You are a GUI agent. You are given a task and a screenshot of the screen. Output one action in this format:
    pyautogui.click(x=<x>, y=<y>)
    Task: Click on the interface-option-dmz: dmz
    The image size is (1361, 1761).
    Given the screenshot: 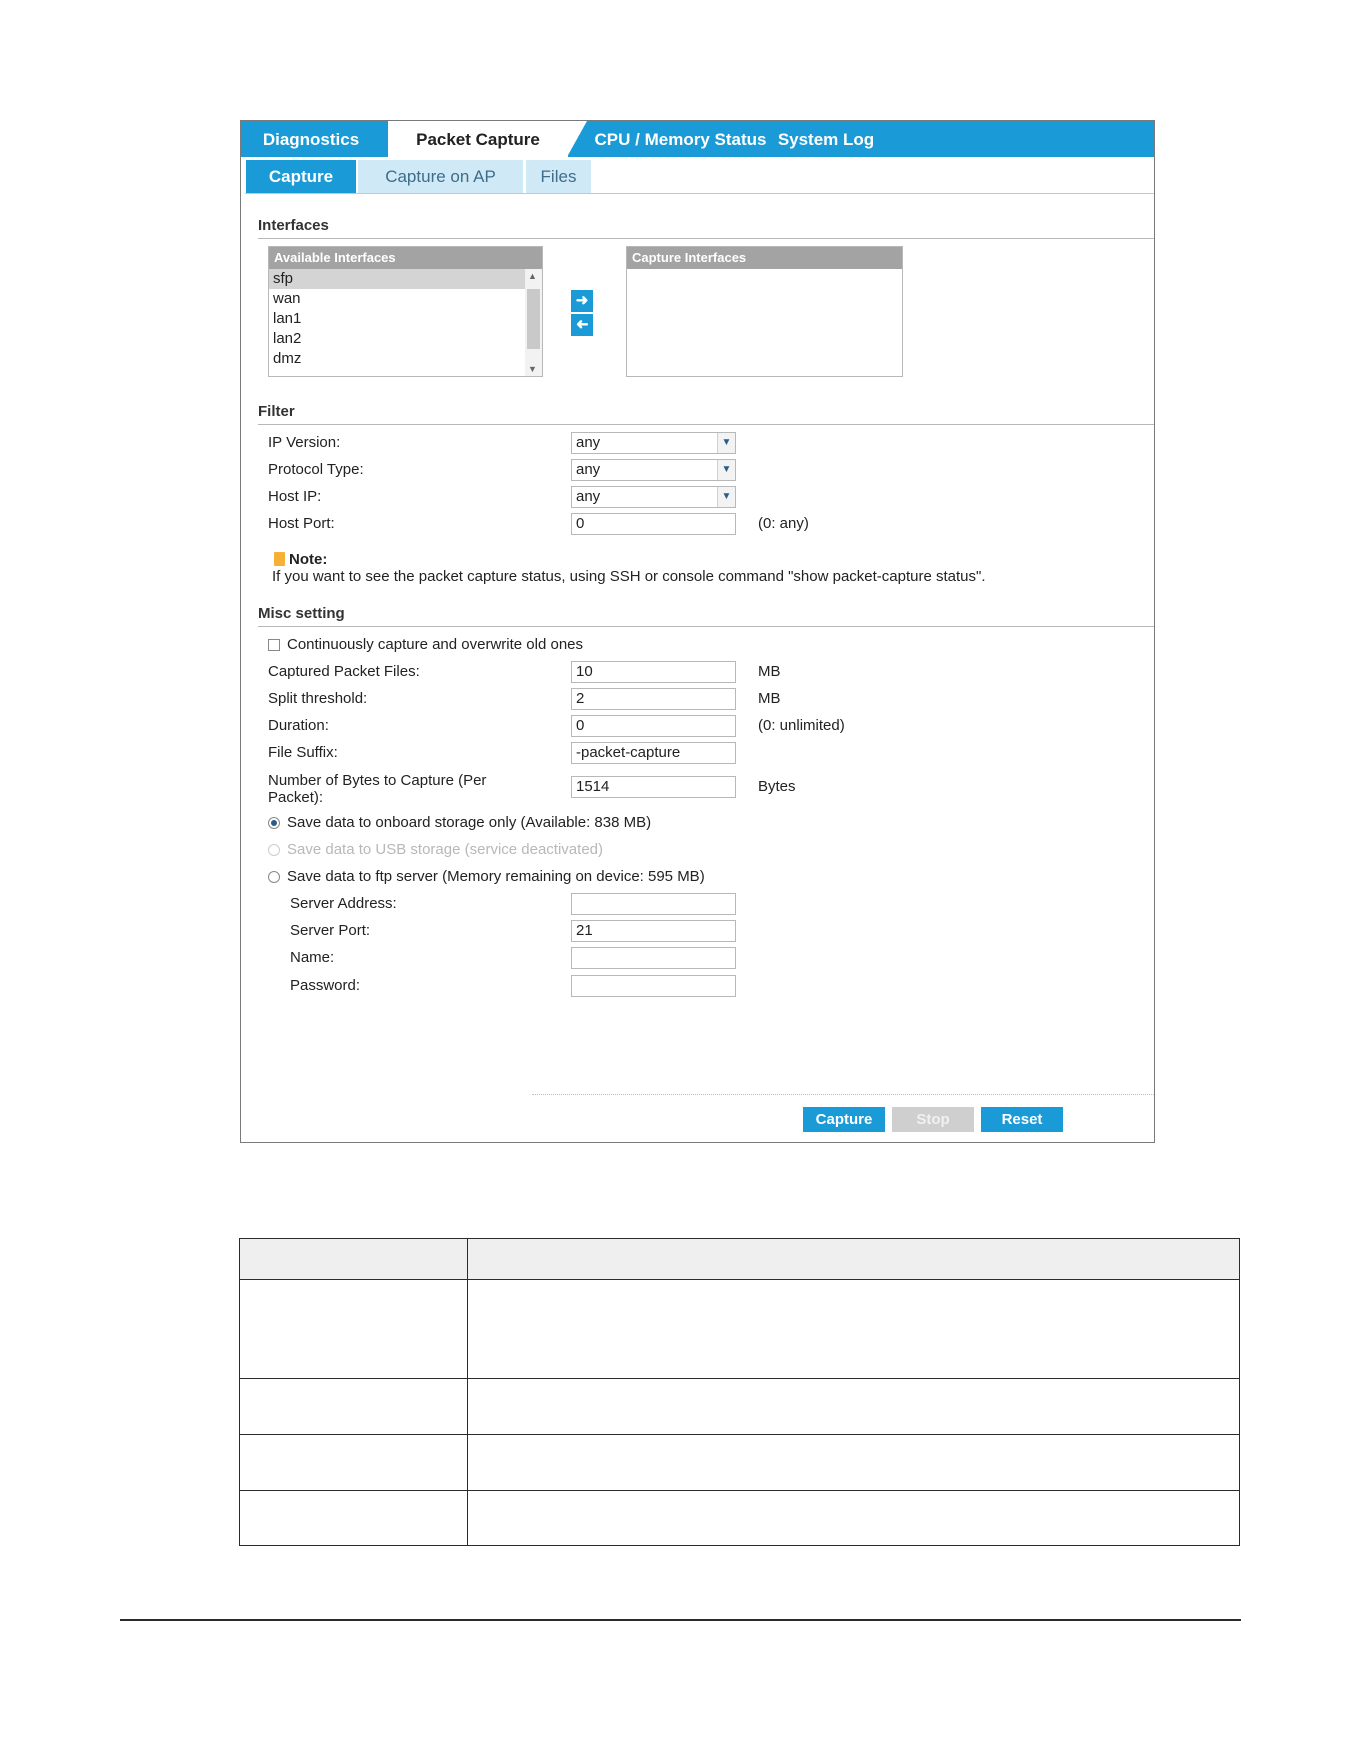 What is the action you would take?
    pyautogui.click(x=399, y=359)
    